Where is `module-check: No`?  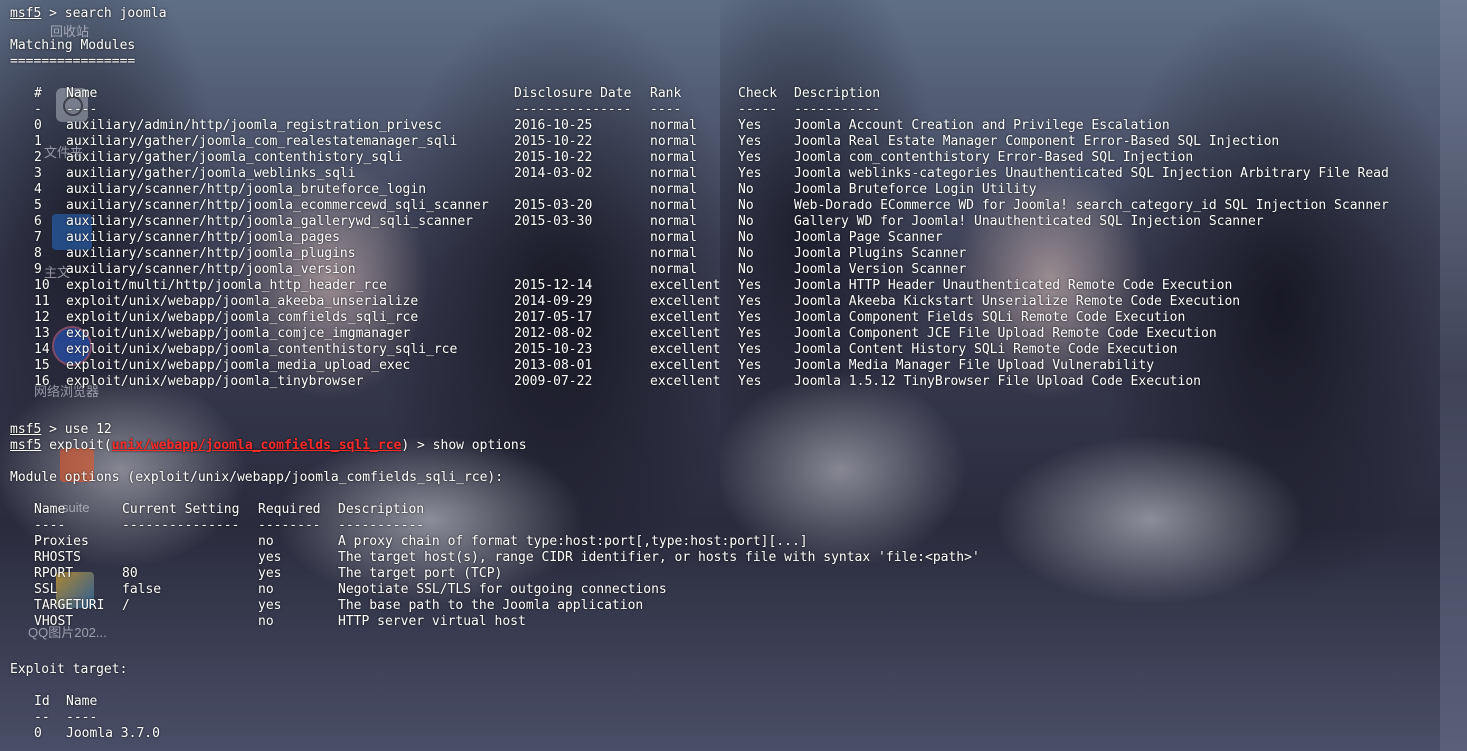 module-check: No is located at coordinates (746, 237).